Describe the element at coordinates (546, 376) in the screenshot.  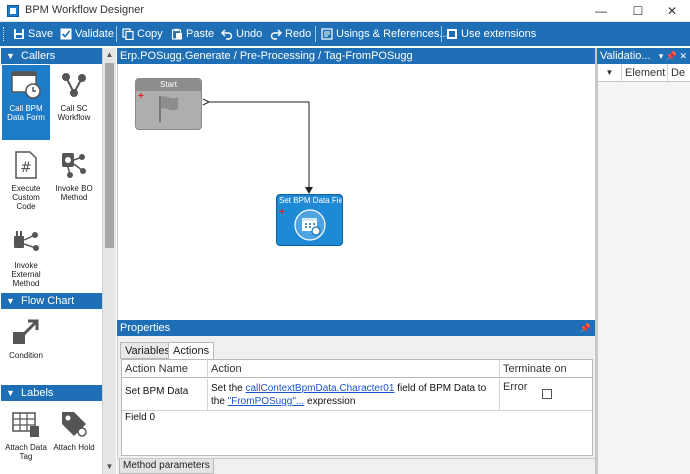
I see `column-header-terminate-on-error: Terminate on Error` at that location.